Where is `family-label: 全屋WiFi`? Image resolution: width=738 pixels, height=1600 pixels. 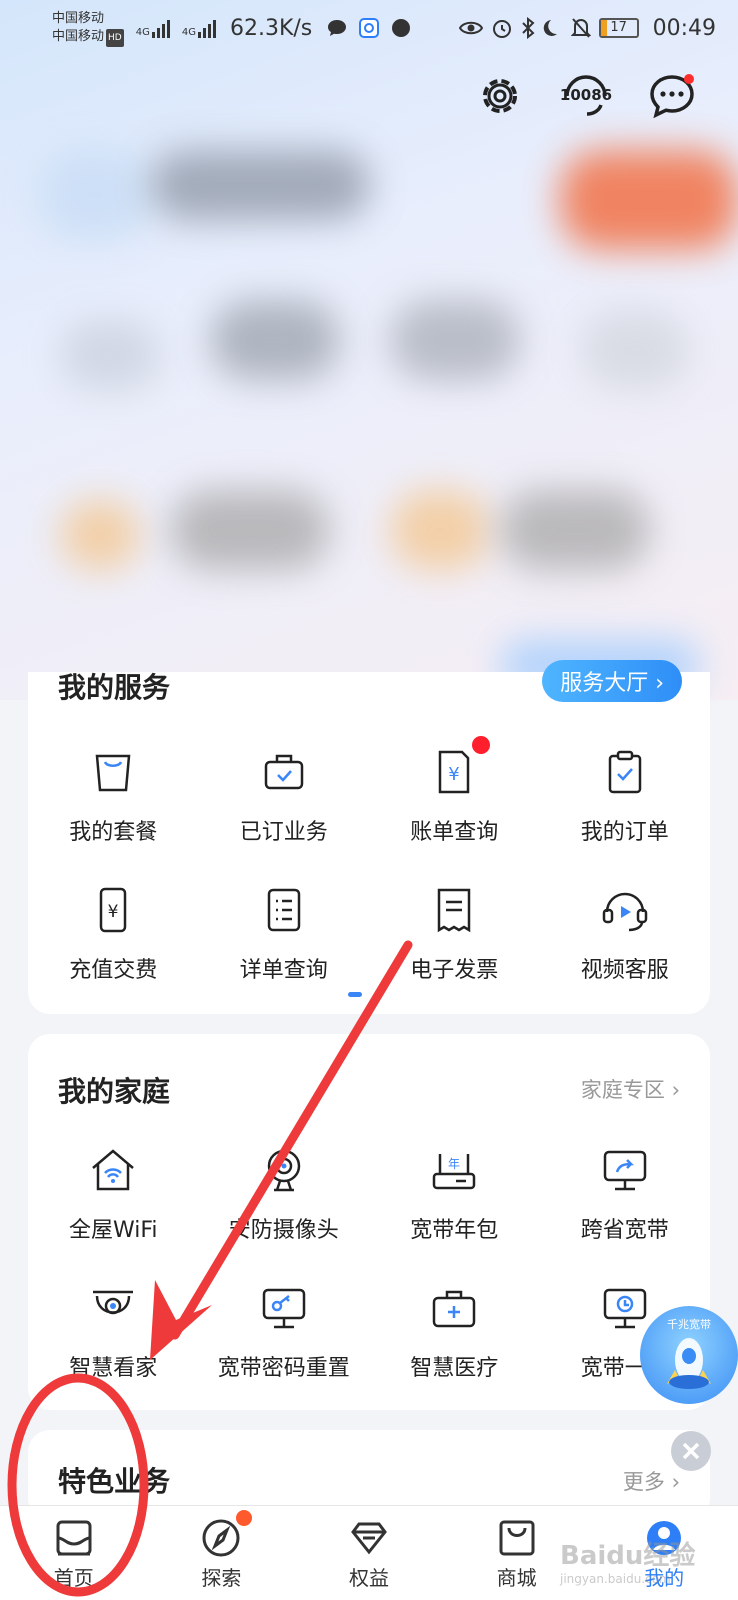
family-label: 全屋WiFi is located at coordinates (113, 1230).